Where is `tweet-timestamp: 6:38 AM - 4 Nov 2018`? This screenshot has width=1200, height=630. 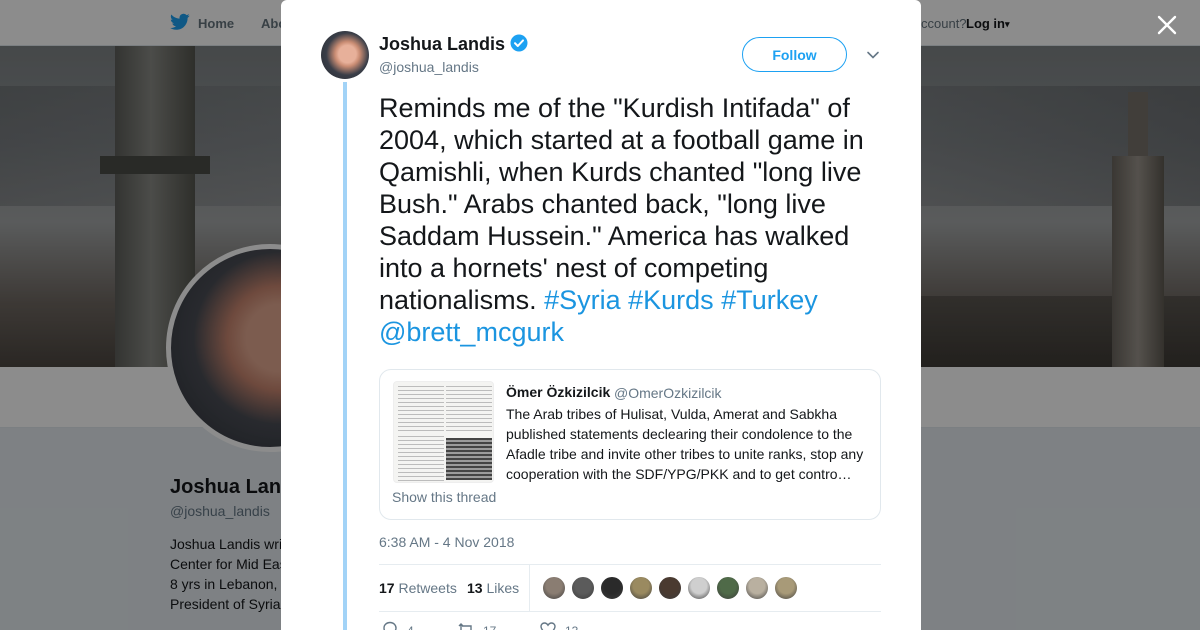
tweet-timestamp: 6:38 AM - 4 Nov 2018 is located at coordinates (446, 542).